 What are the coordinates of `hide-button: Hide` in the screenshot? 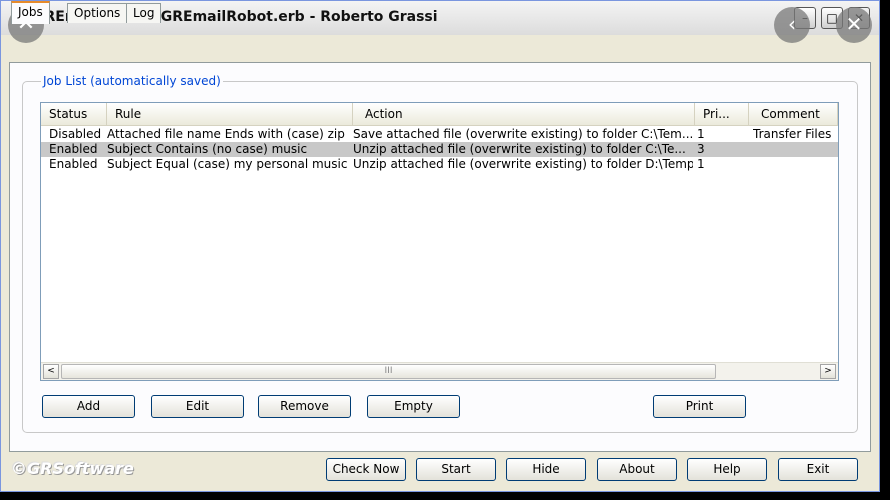 It's located at (546, 469).